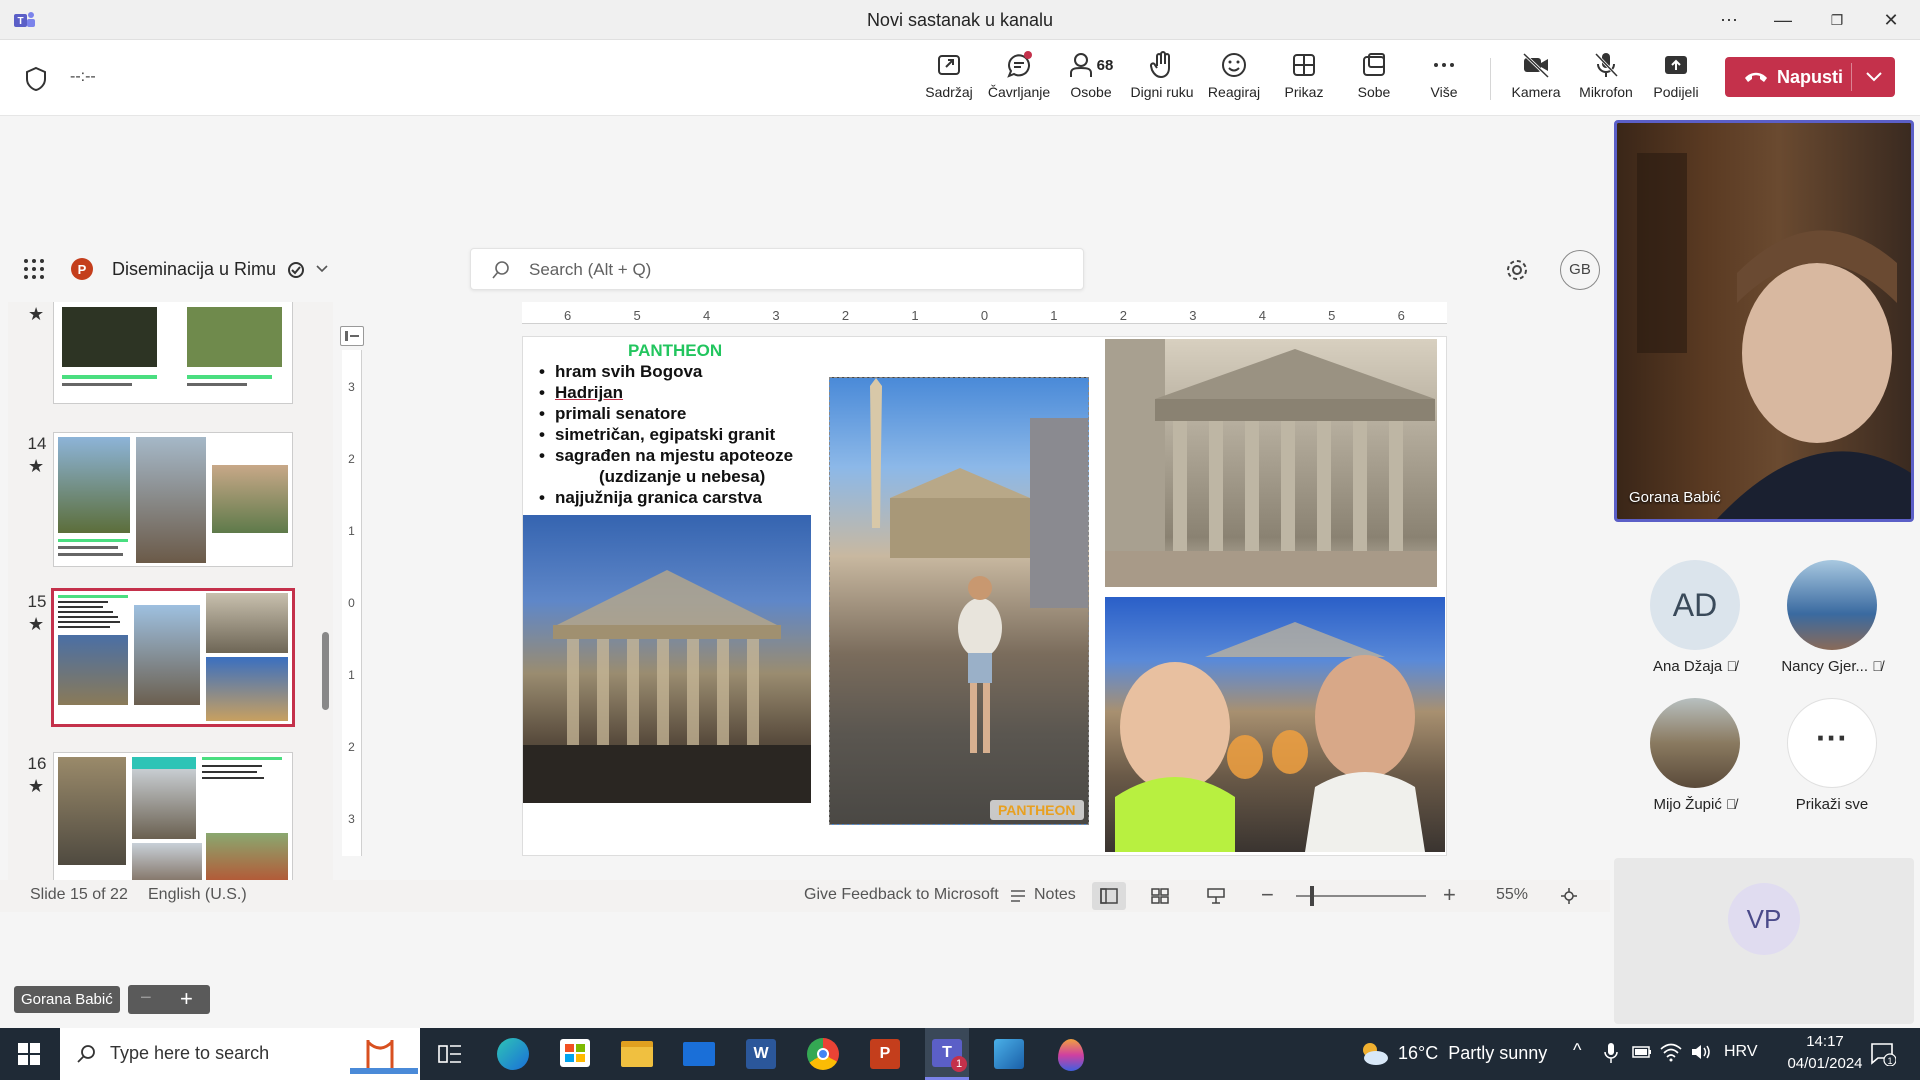  What do you see at coordinates (1611, 1053) in the screenshot?
I see `microphone-tray-icon` at bounding box center [1611, 1053].